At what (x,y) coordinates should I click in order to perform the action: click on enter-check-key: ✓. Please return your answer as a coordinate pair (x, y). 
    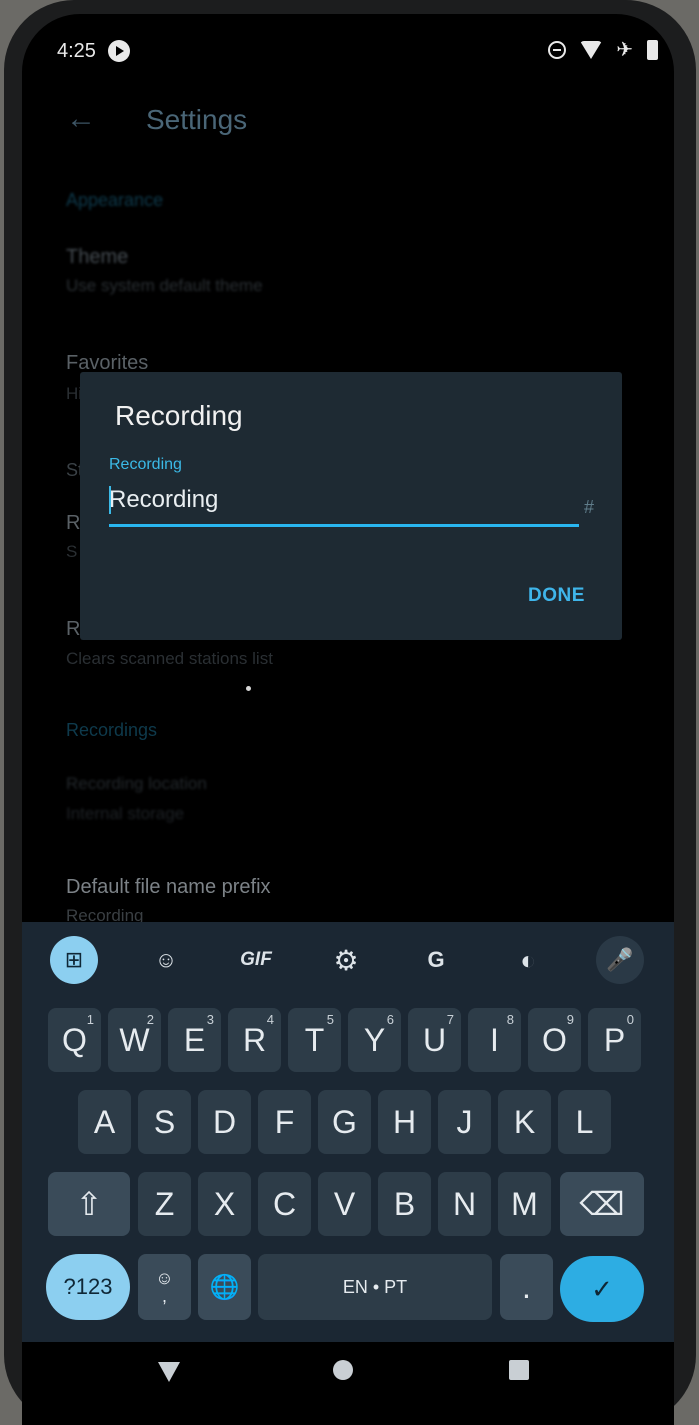
    Looking at the image, I should click on (602, 1289).